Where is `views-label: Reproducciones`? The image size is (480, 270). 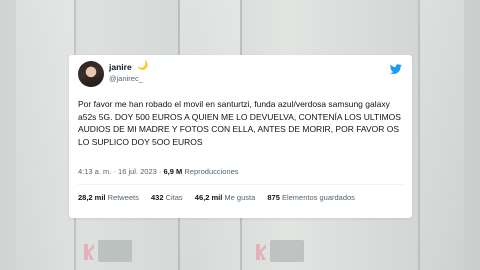
views-label: Reproducciones is located at coordinates (211, 171).